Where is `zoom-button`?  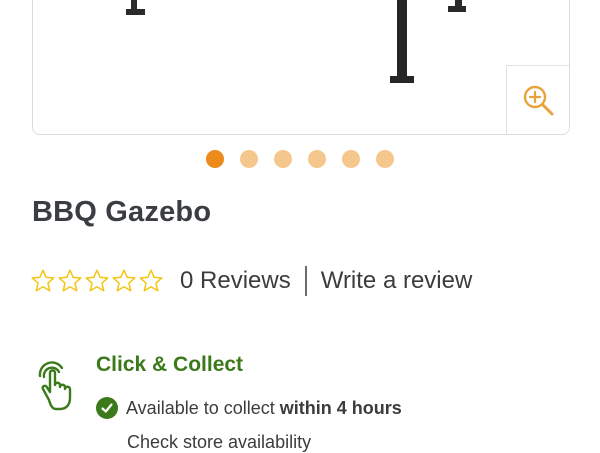
zoom-button is located at coordinates (537, 99).